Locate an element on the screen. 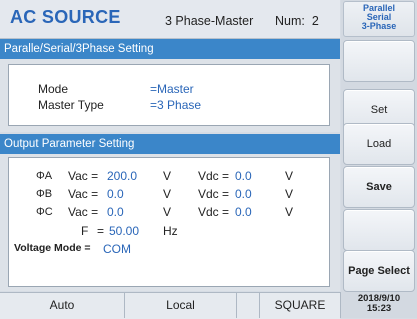 The height and width of the screenshot is (319, 417). phase-b-vdc-value: 0.0 is located at coordinates (243, 194).